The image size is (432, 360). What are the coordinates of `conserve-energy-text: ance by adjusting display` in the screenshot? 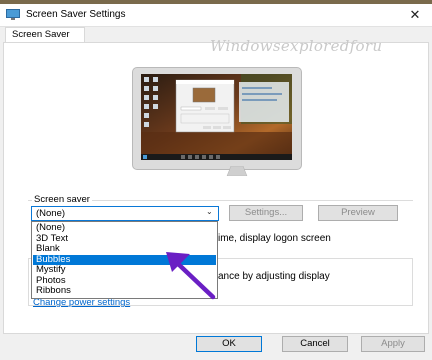 It's located at (274, 276).